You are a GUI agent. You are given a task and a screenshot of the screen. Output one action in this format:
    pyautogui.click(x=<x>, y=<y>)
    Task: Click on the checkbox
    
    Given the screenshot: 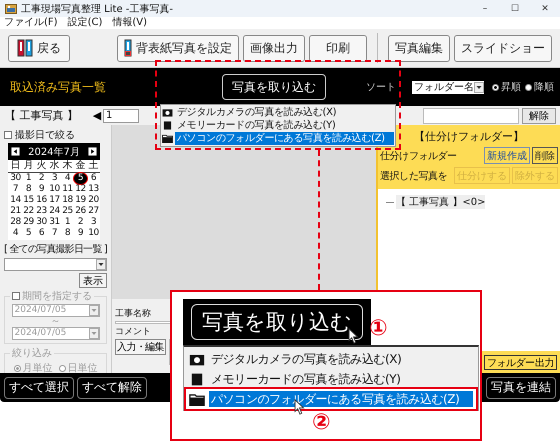 What is the action you would take?
    pyautogui.click(x=8, y=134)
    